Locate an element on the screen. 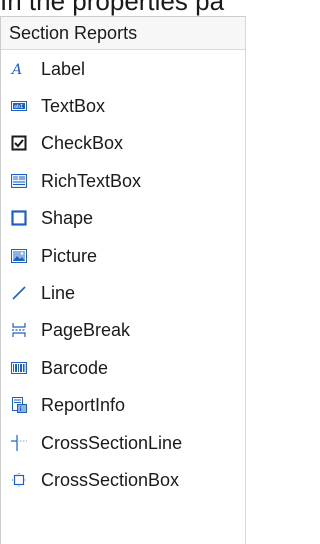 This screenshot has width=320, height=544. toolbox-item-textbox: abI TextBox is located at coordinates (123, 105).